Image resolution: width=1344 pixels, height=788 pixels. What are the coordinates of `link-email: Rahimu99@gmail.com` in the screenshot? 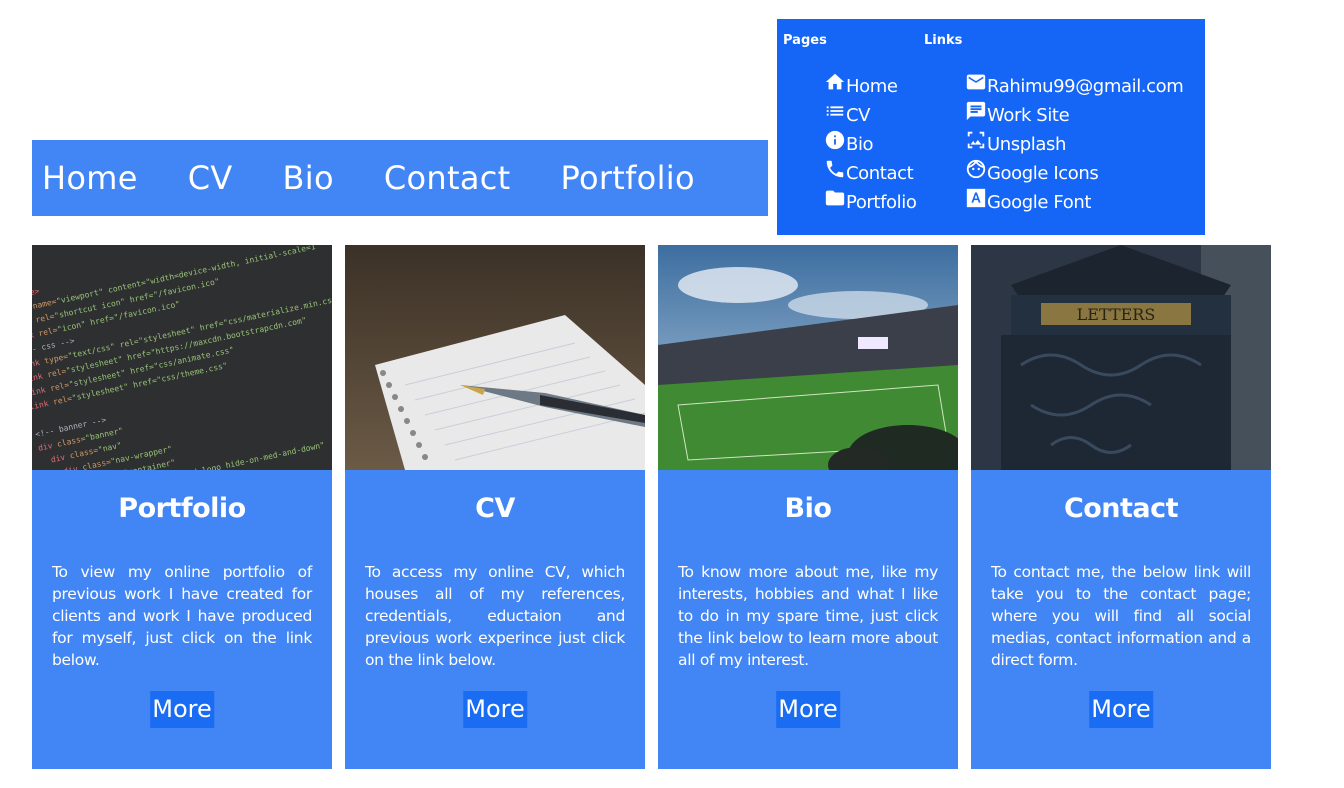 It's located at (1074, 85).